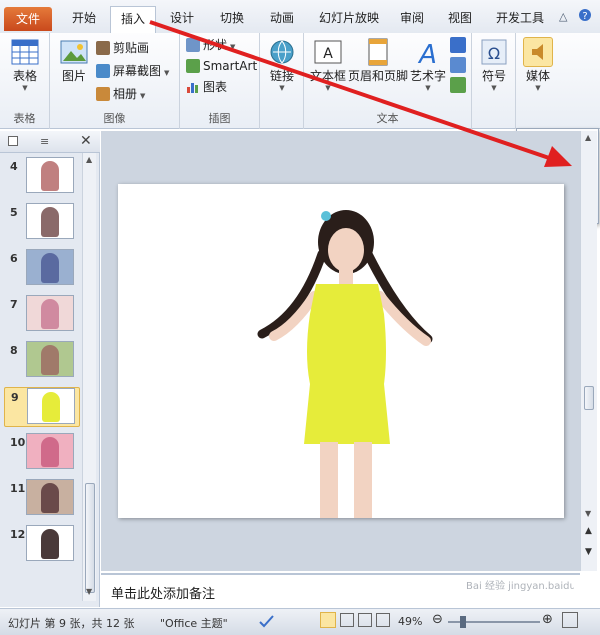 The height and width of the screenshot is (635, 600). What do you see at coordinates (13, 141) in the screenshot?
I see `slides-tab-icon` at bounding box center [13, 141].